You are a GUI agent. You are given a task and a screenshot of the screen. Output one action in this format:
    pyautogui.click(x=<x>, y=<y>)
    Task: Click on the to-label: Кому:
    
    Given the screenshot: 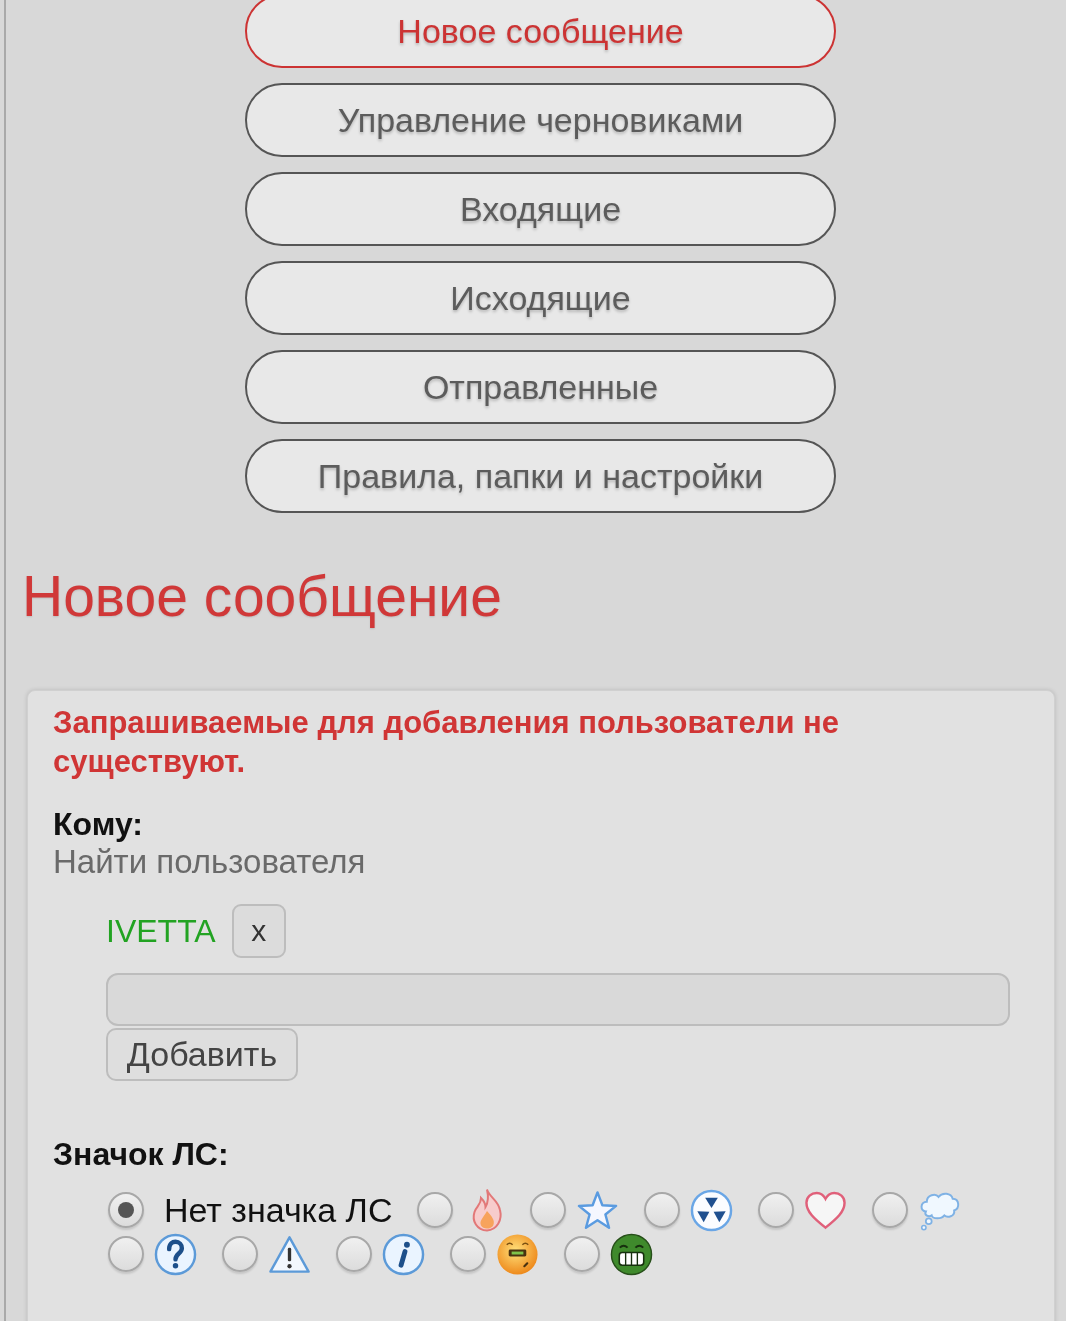 What is the action you would take?
    pyautogui.click(x=98, y=824)
    